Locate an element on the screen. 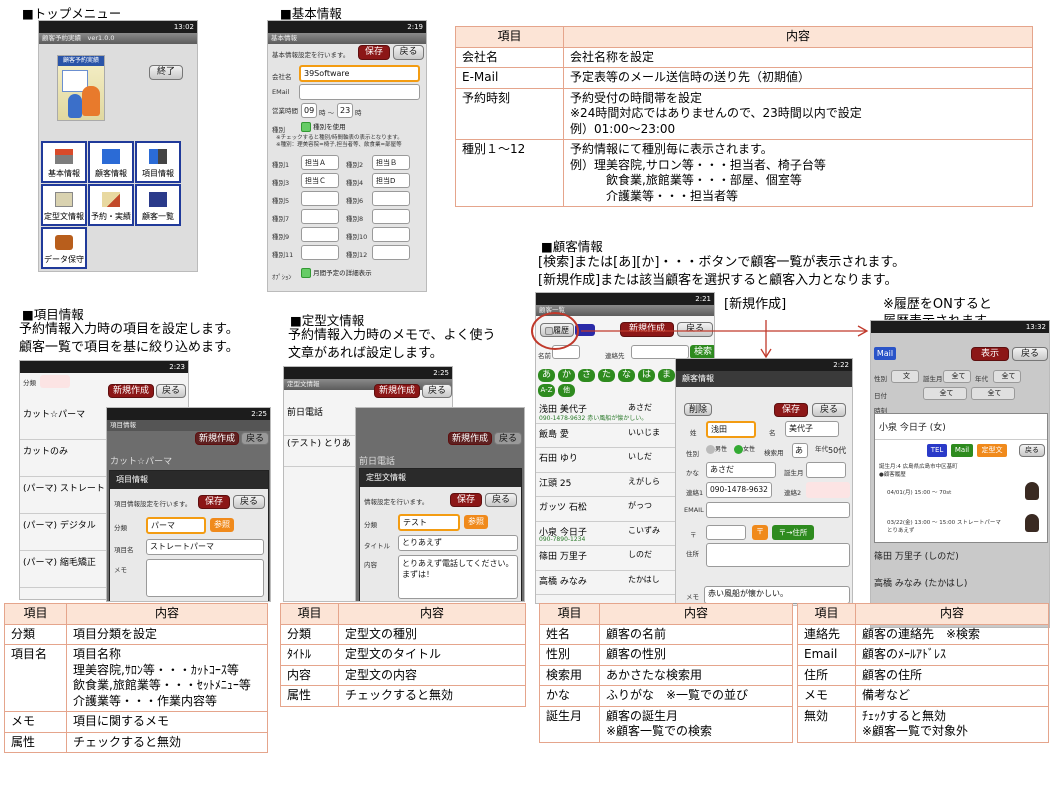  kana-button: な is located at coordinates (626, 375).